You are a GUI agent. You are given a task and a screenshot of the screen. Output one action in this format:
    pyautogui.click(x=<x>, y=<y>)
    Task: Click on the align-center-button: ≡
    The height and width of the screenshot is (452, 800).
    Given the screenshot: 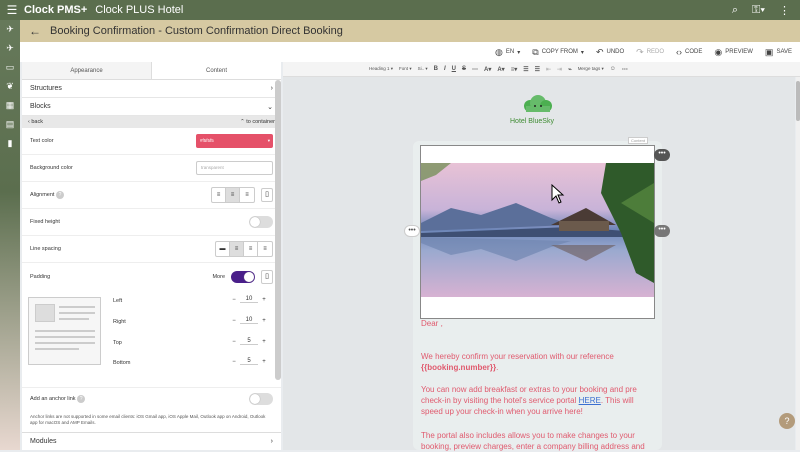 What is the action you would take?
    pyautogui.click(x=233, y=195)
    